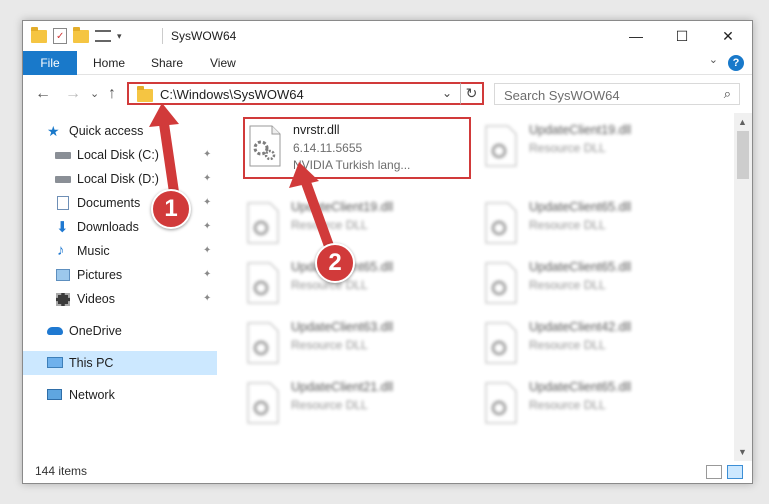  I want to click on music-icon: ♪, so click(61, 250).